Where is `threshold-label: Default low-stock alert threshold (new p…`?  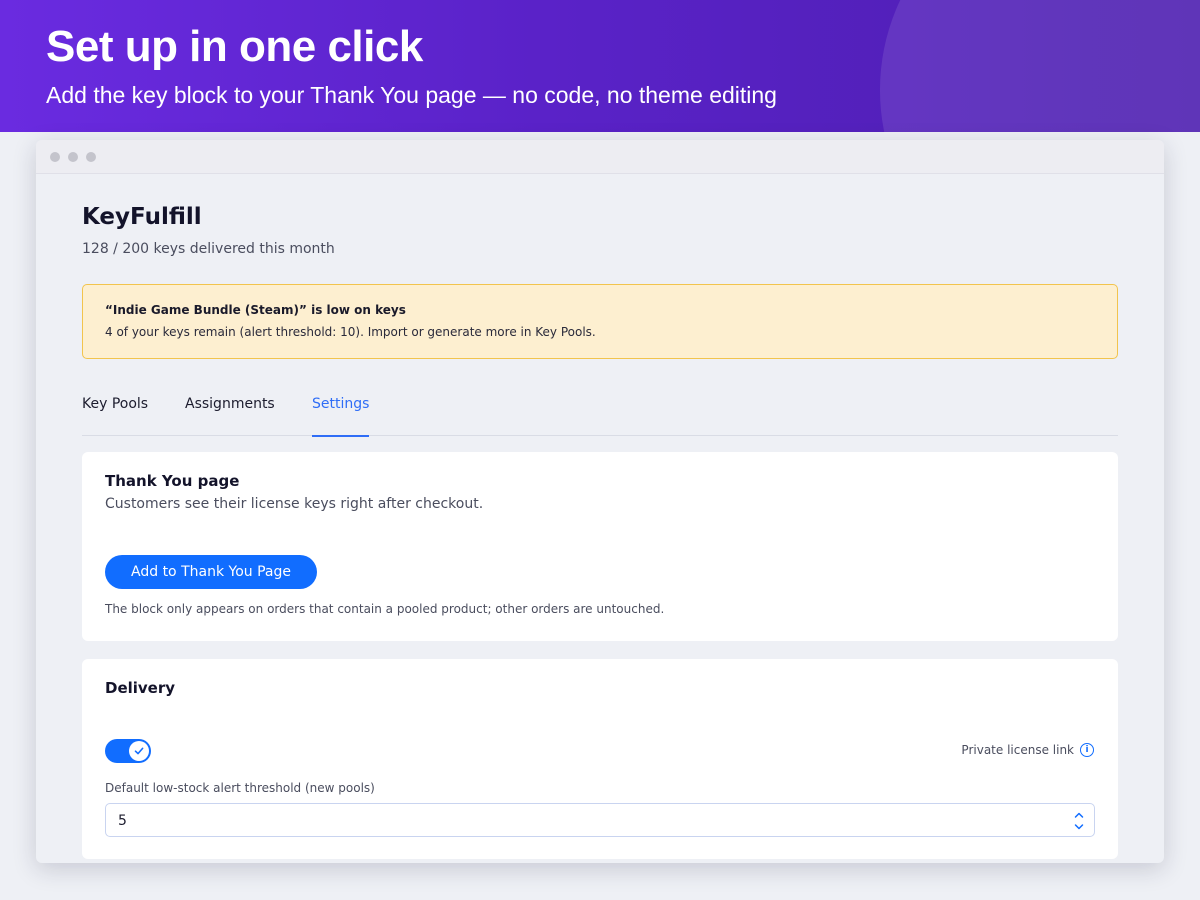
threshold-label: Default low-stock alert threshold (new p… is located at coordinates (240, 788).